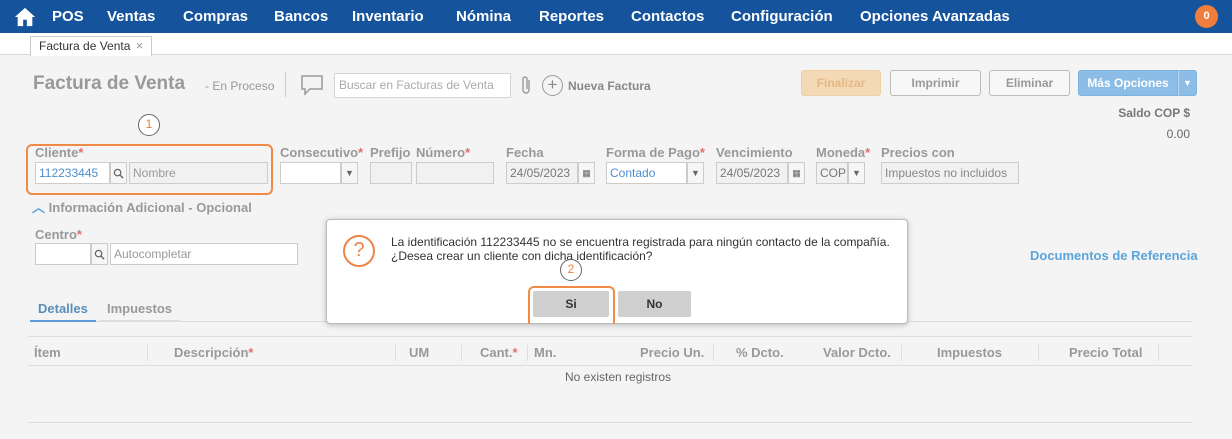  What do you see at coordinates (935, 16) in the screenshot?
I see `nav-opciones-avanzadas: Opciones Avanzadas` at bounding box center [935, 16].